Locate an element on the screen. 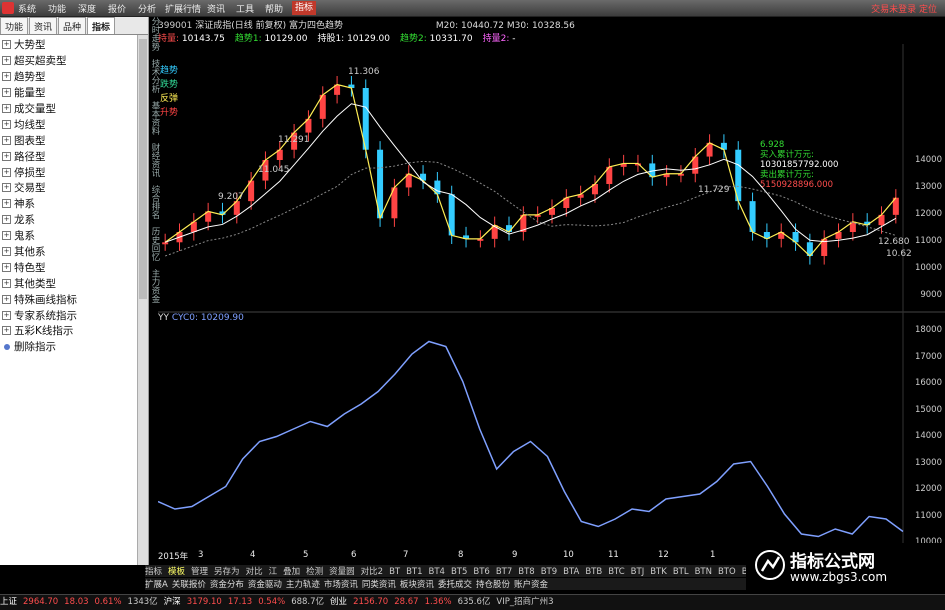 This screenshot has height=610, width=945. indicator-tab: BTL is located at coordinates (681, 572).